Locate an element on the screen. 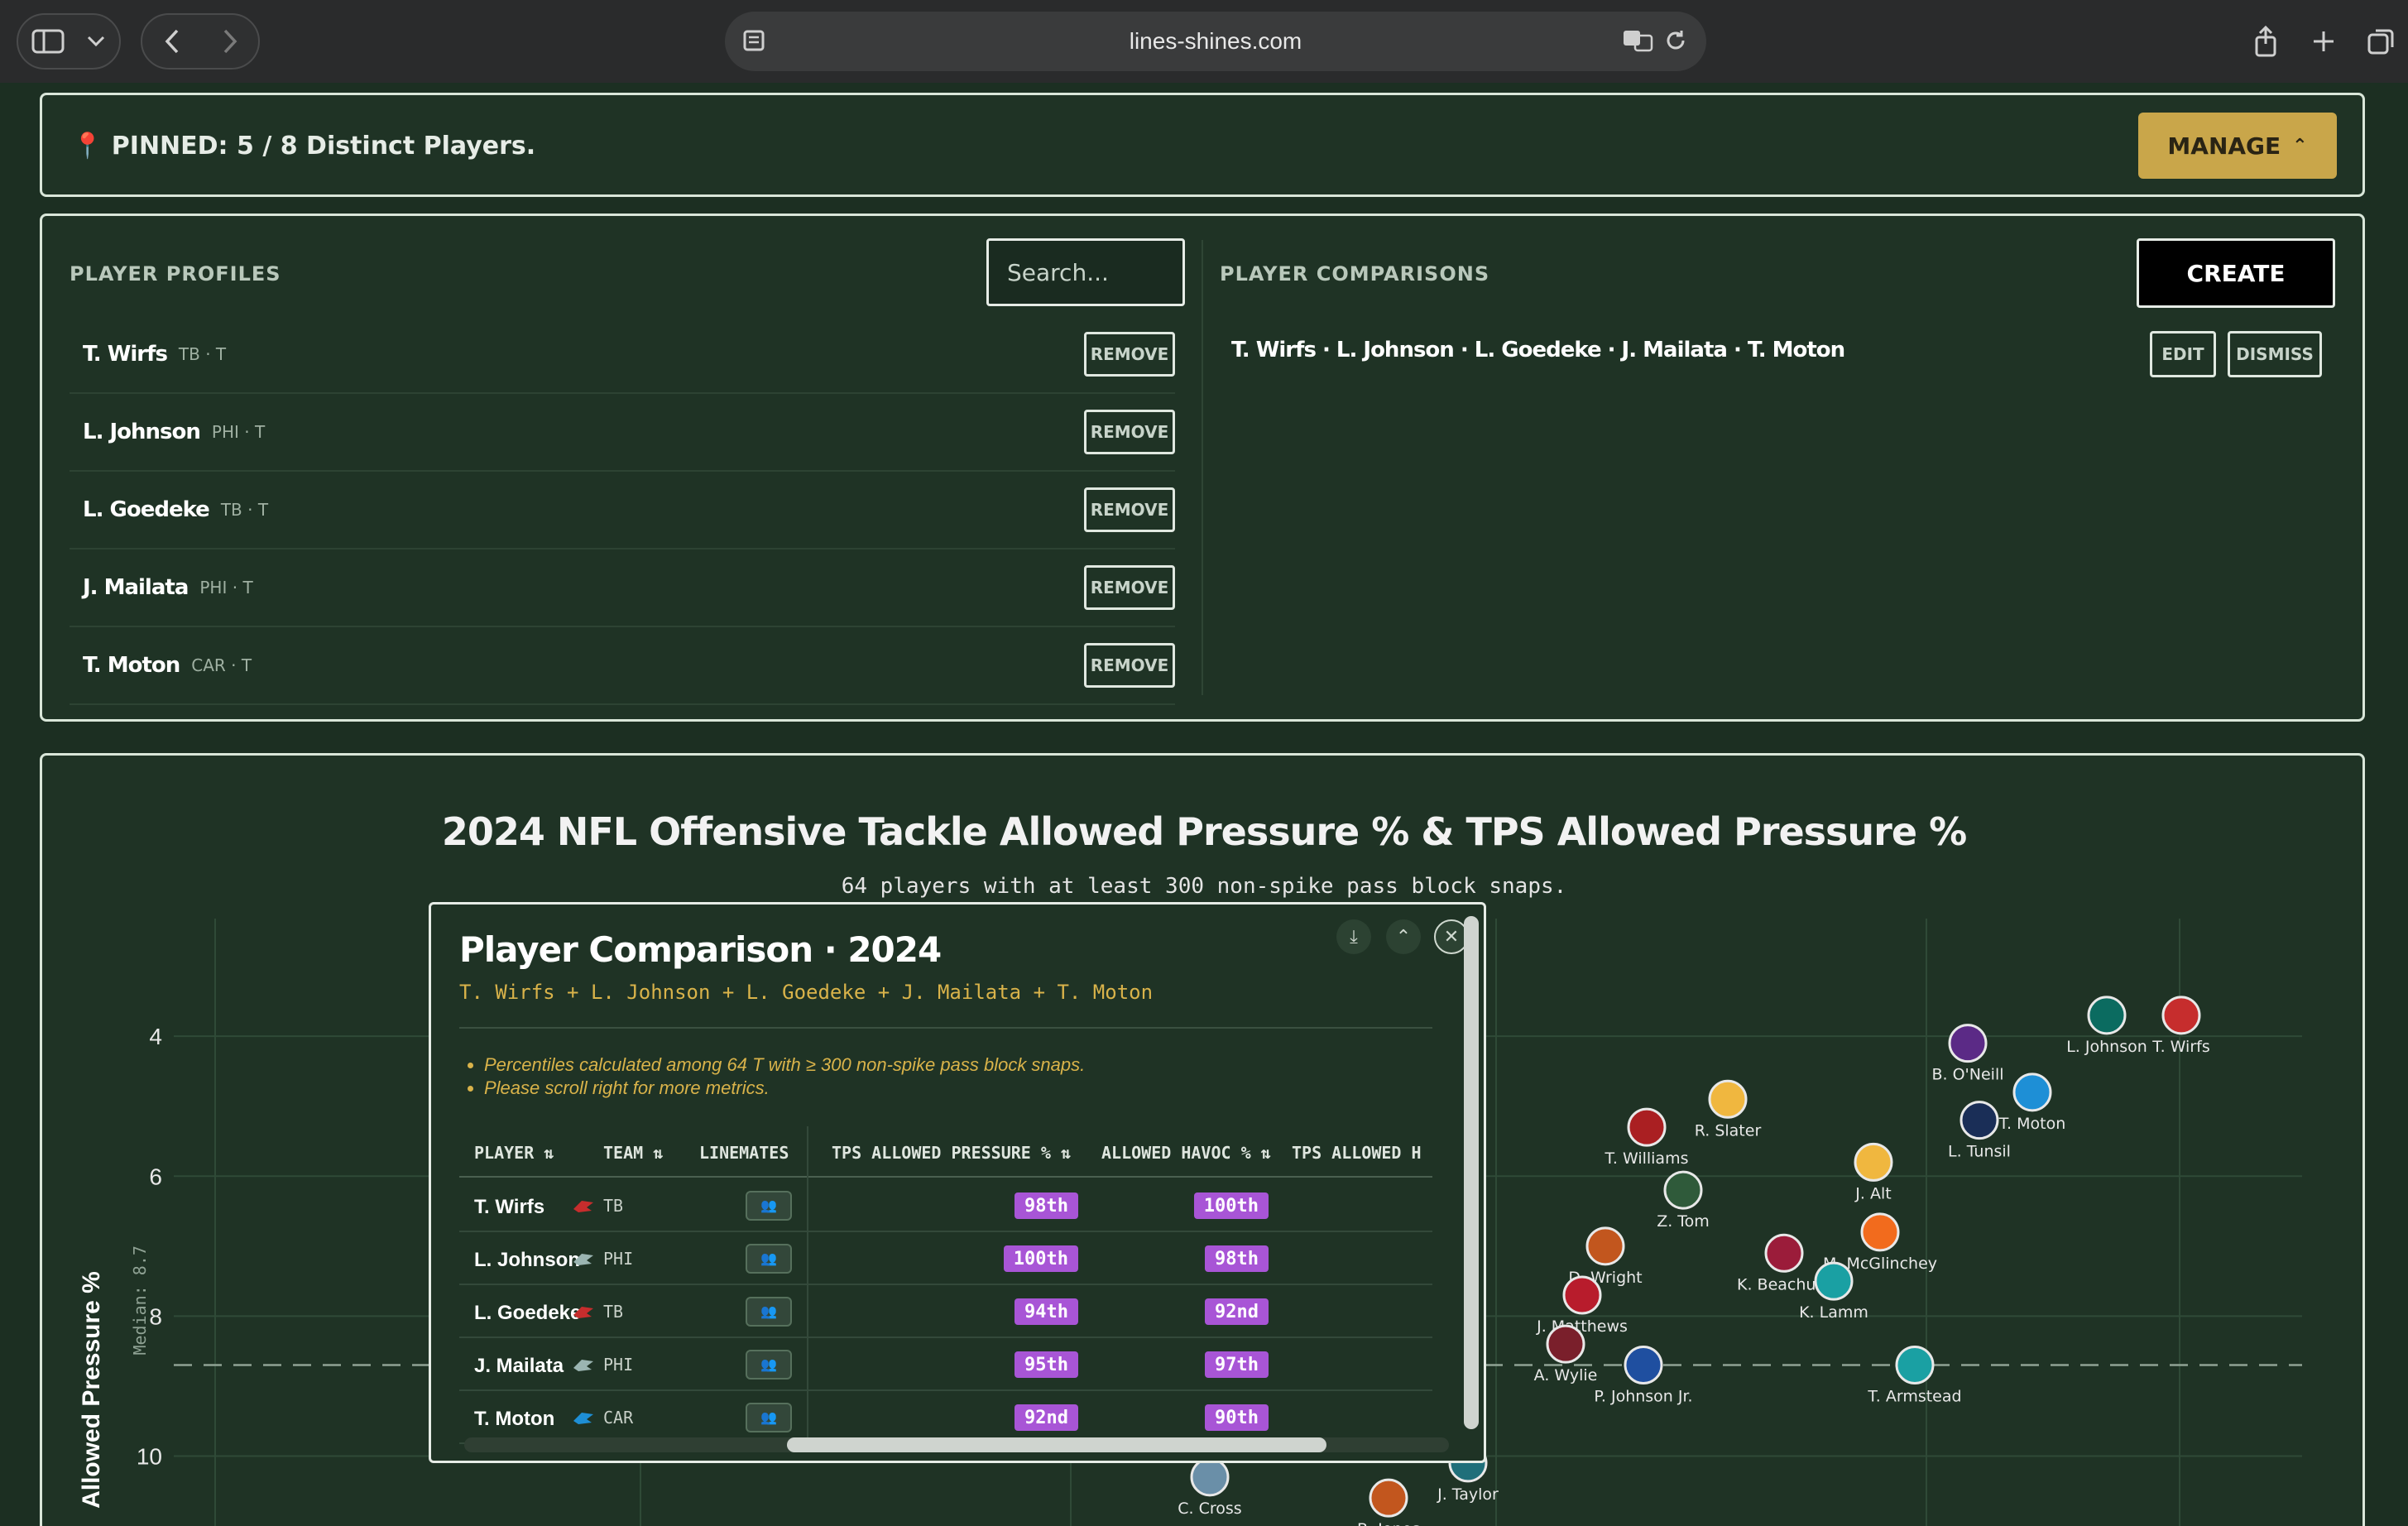  address-bar: lines-shines.com is located at coordinates (1215, 41).